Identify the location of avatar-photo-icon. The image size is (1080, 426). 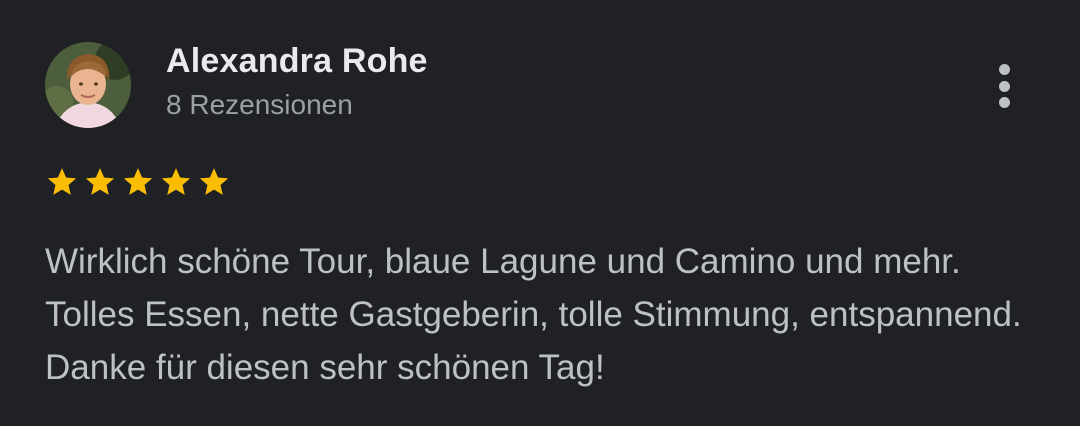
(88, 85).